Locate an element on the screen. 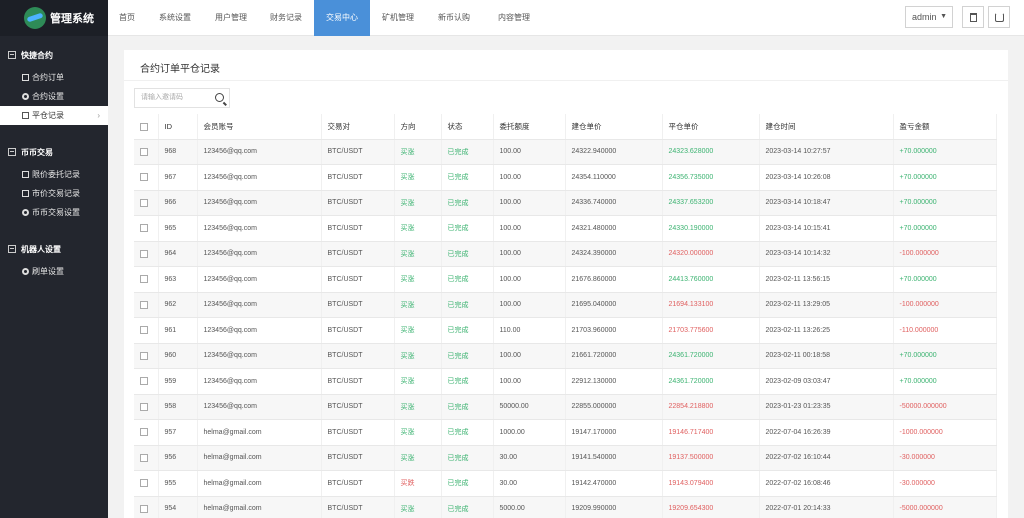 The image size is (1024, 518). sidebar-item: 平仓记录 › is located at coordinates (54, 115).